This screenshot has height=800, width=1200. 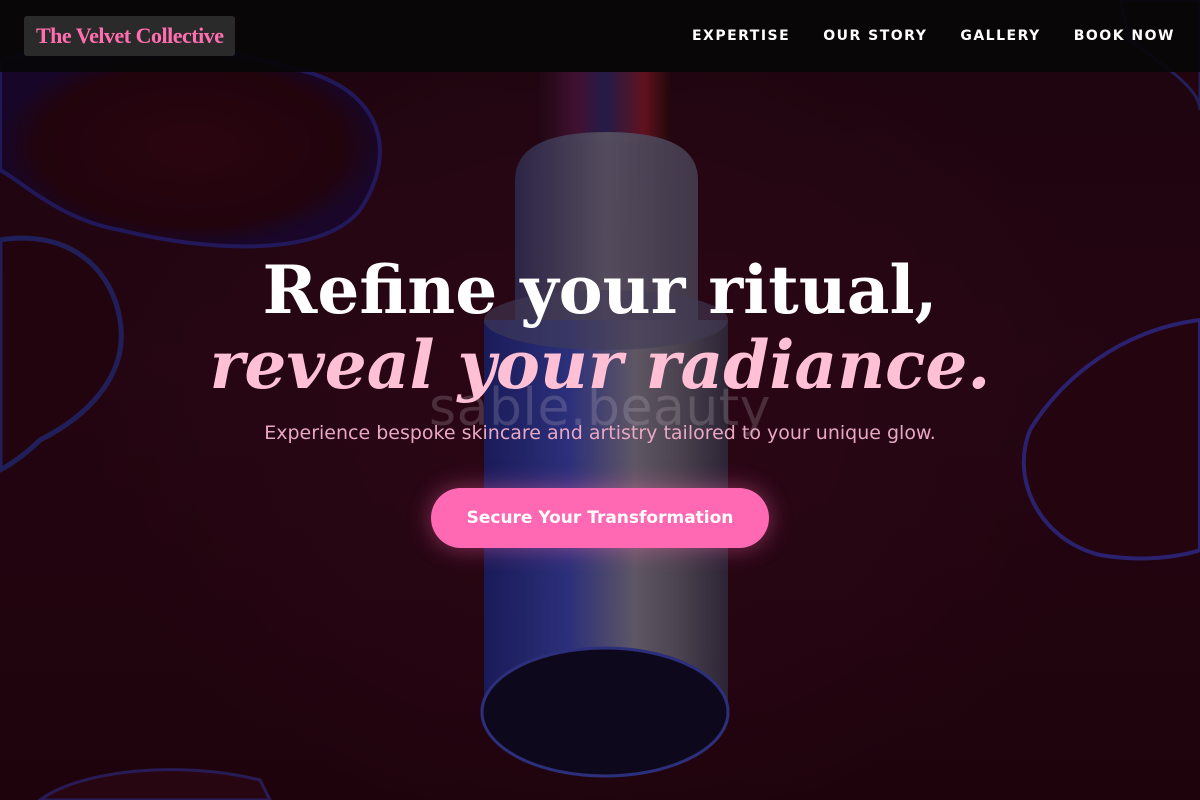 What do you see at coordinates (600, 365) in the screenshot?
I see `hero-headline-line2: reveal your radiance.` at bounding box center [600, 365].